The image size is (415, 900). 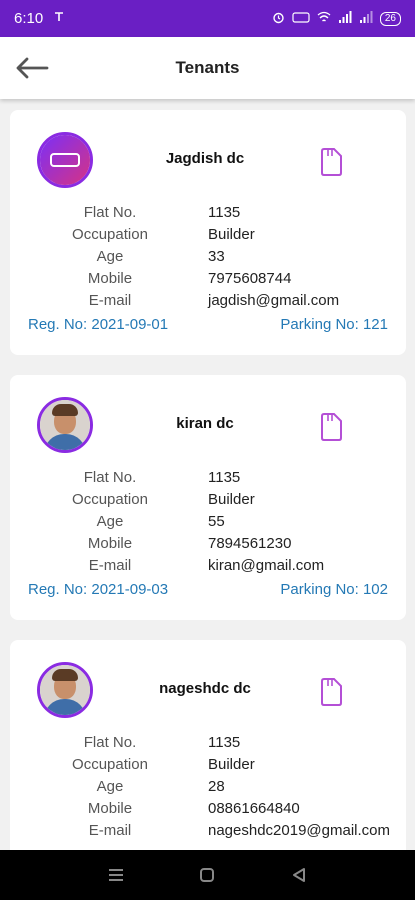 I want to click on age-value: 55, so click(x=216, y=521).